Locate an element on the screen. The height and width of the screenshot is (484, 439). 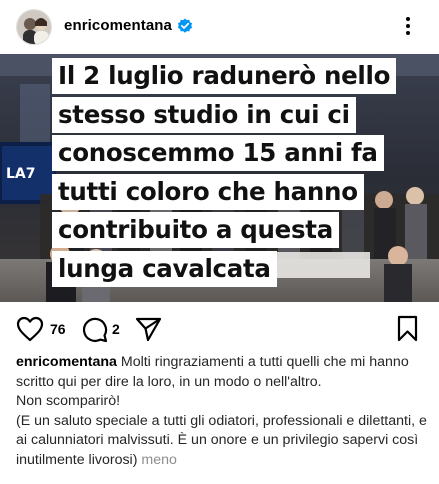
like-heart-icon is located at coordinates (30, 329).